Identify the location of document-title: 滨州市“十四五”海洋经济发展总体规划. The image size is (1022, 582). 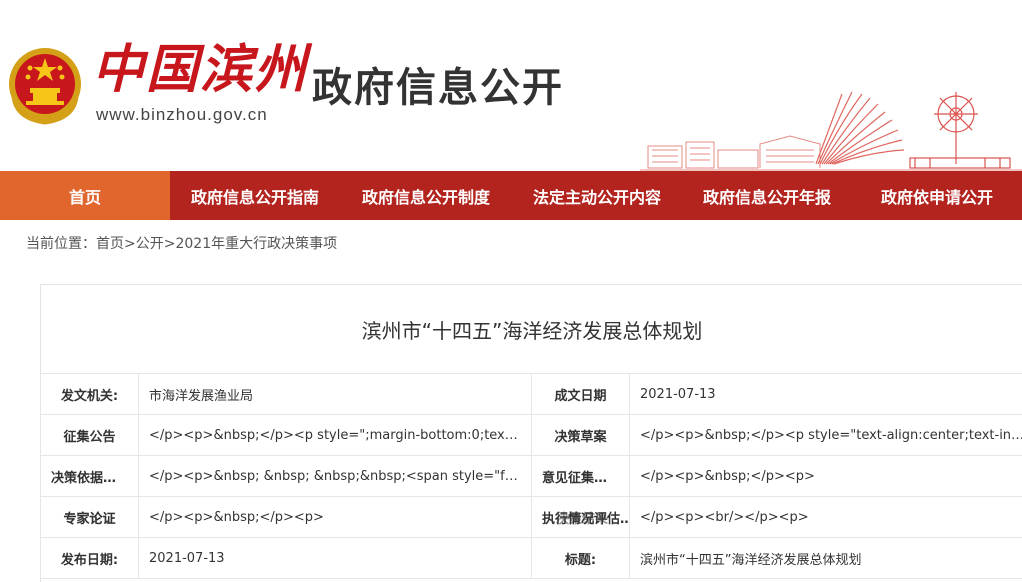
(532, 330).